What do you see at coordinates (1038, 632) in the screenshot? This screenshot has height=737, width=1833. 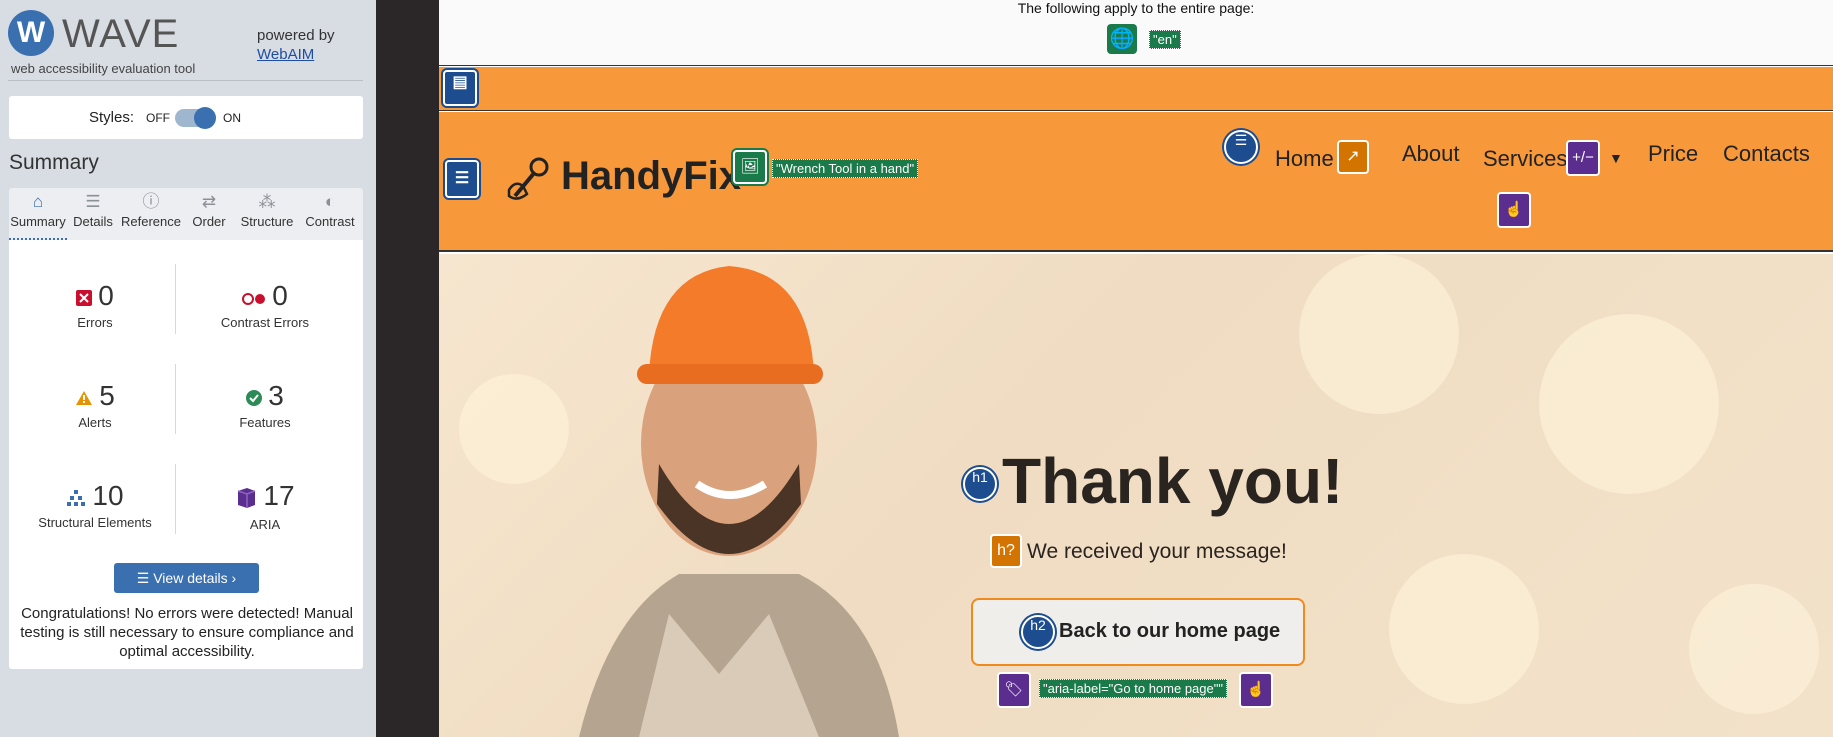 I see `h2-heading-icon: h2` at bounding box center [1038, 632].